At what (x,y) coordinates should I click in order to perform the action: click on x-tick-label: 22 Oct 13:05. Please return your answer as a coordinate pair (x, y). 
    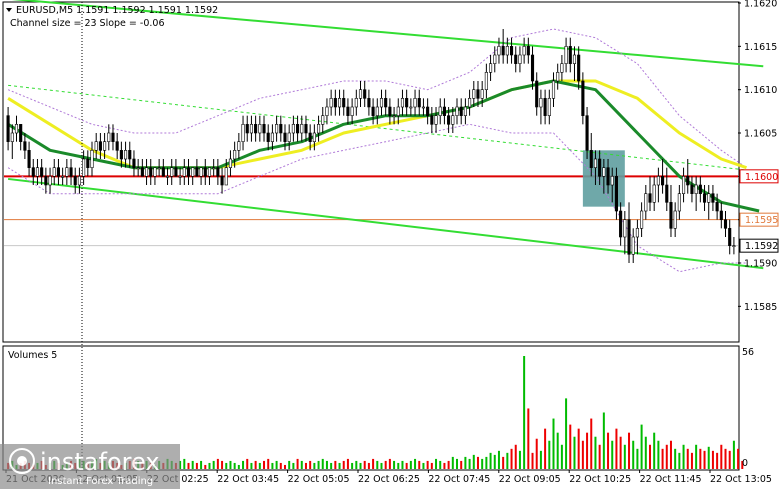
    Looking at the image, I should click on (741, 479).